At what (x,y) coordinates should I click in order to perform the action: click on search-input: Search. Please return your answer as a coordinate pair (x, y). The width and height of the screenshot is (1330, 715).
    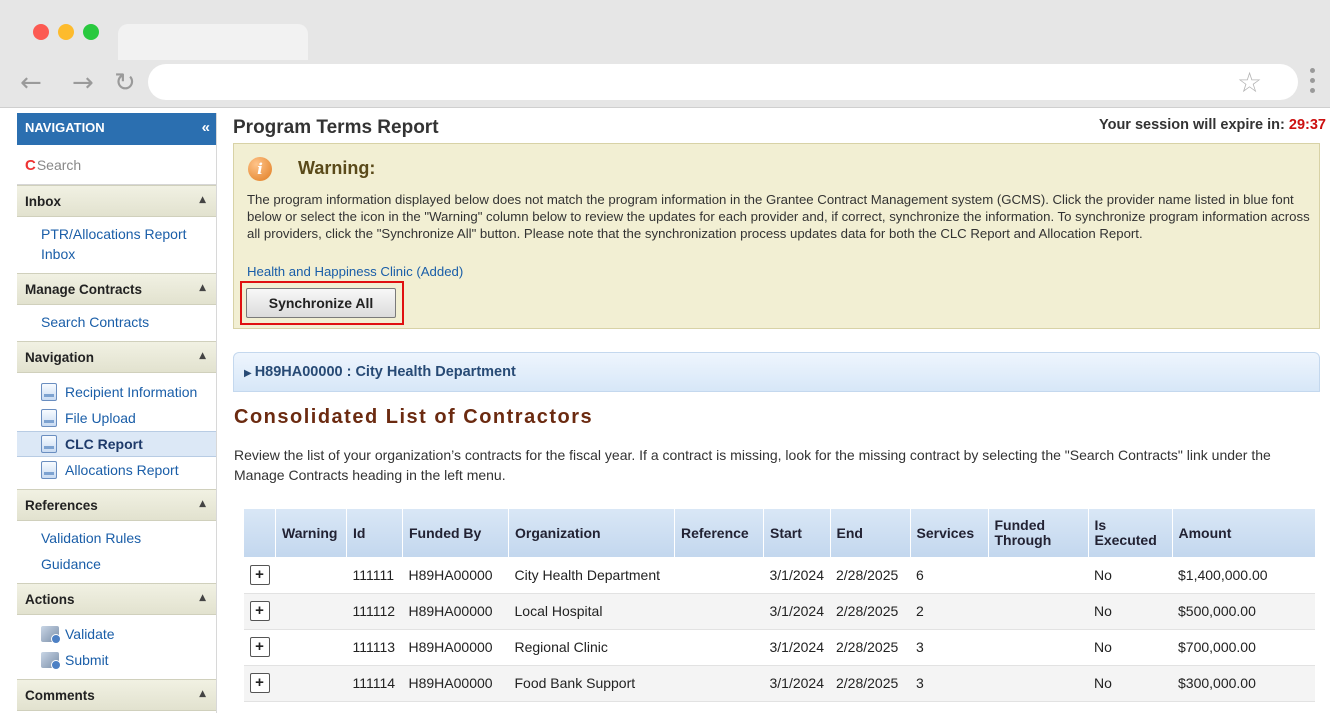
    Looking at the image, I should click on (59, 165).